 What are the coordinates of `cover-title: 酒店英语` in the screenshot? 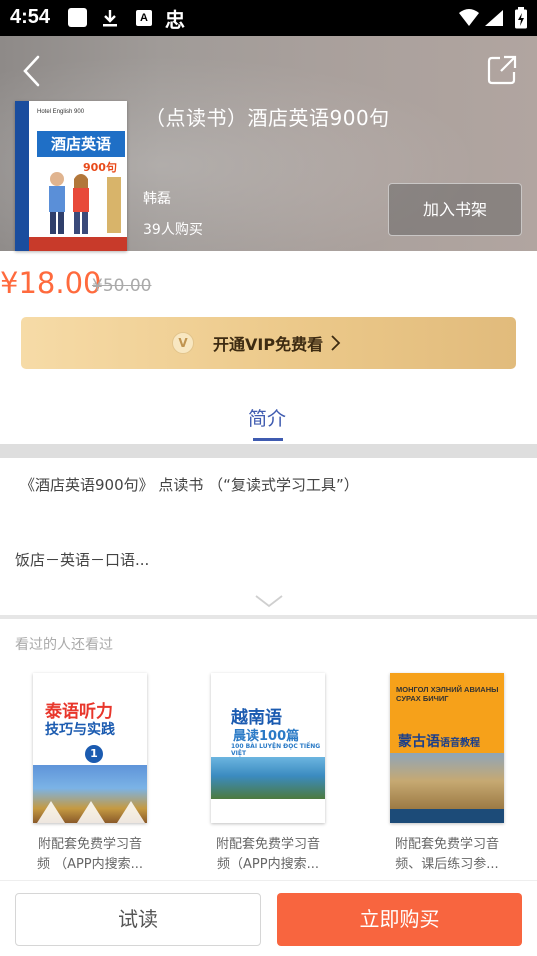 It's located at (81, 144).